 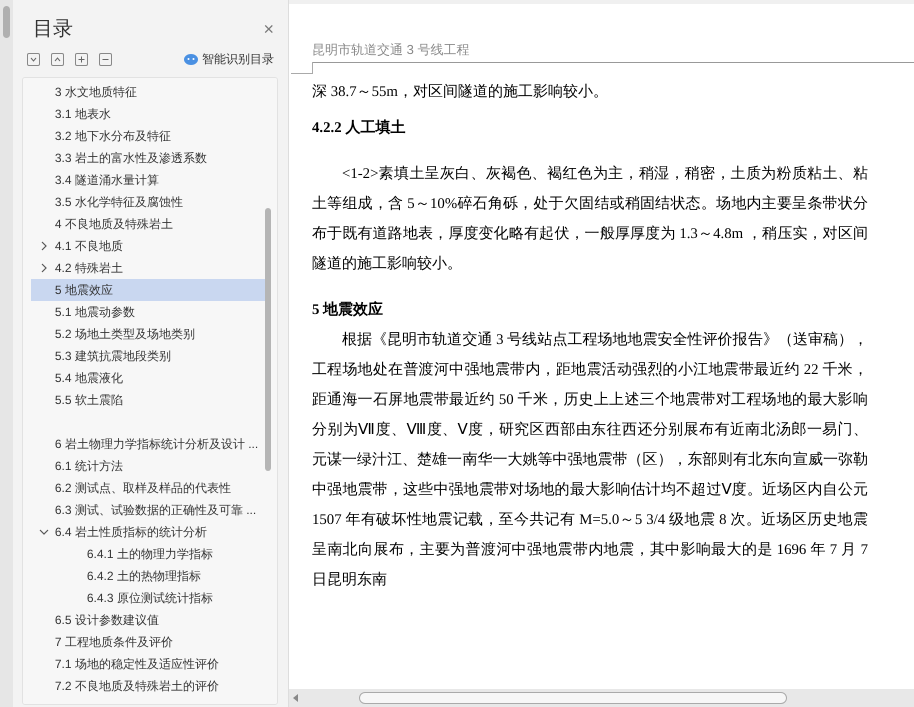 I want to click on toc-item: 3.3 岩土的富水性及渗透系数, so click(x=147, y=158).